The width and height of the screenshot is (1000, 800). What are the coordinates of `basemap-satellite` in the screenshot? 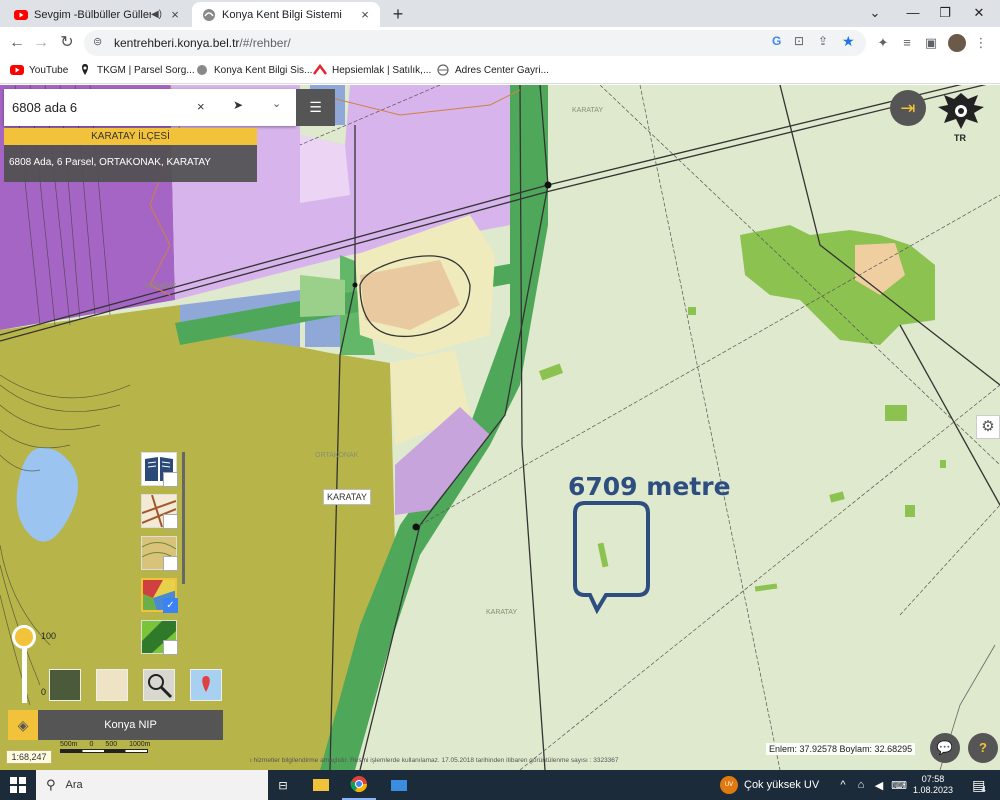 It's located at (65, 685).